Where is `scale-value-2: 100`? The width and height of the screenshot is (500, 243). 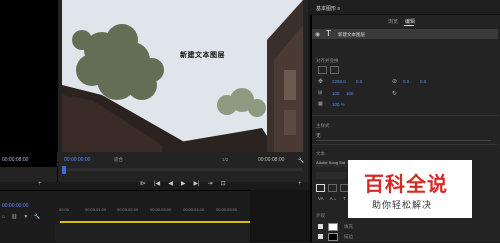
scale-value-2: 100 is located at coordinates (350, 93).